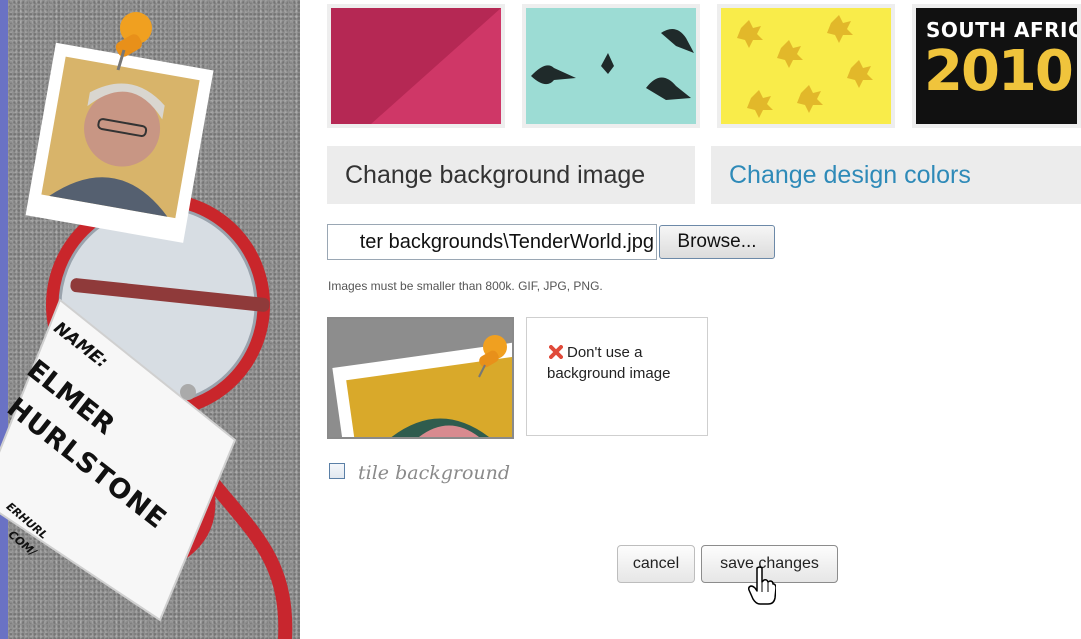  I want to click on file-path-input: ter backgrounds\TenderWorld.jpg, so click(492, 242).